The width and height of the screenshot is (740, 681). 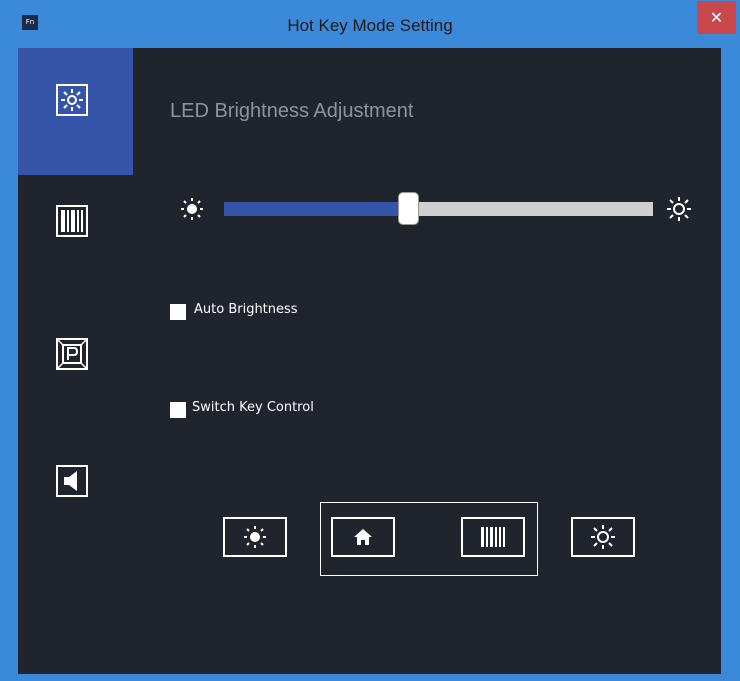 What do you see at coordinates (253, 407) in the screenshot?
I see `switch-key-control-label: Switch Key Control` at bounding box center [253, 407].